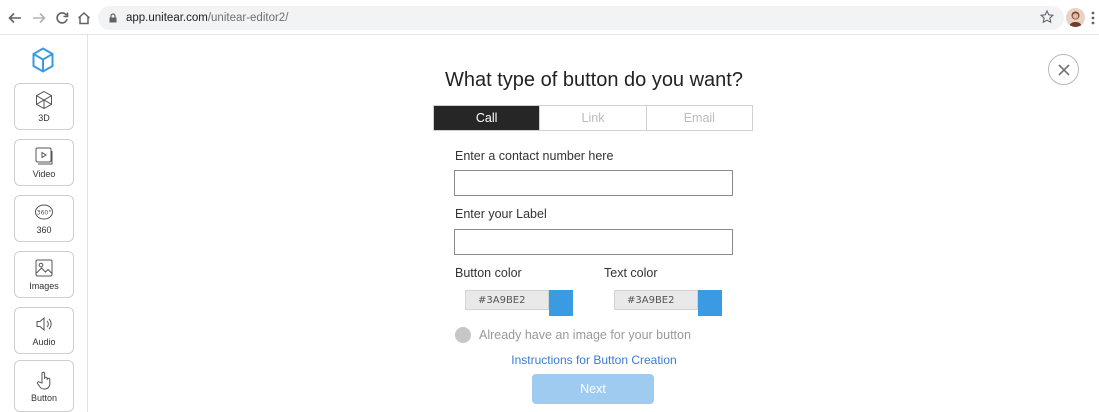 Image resolution: width=1099 pixels, height=412 pixels. I want to click on home-button, so click(84, 18).